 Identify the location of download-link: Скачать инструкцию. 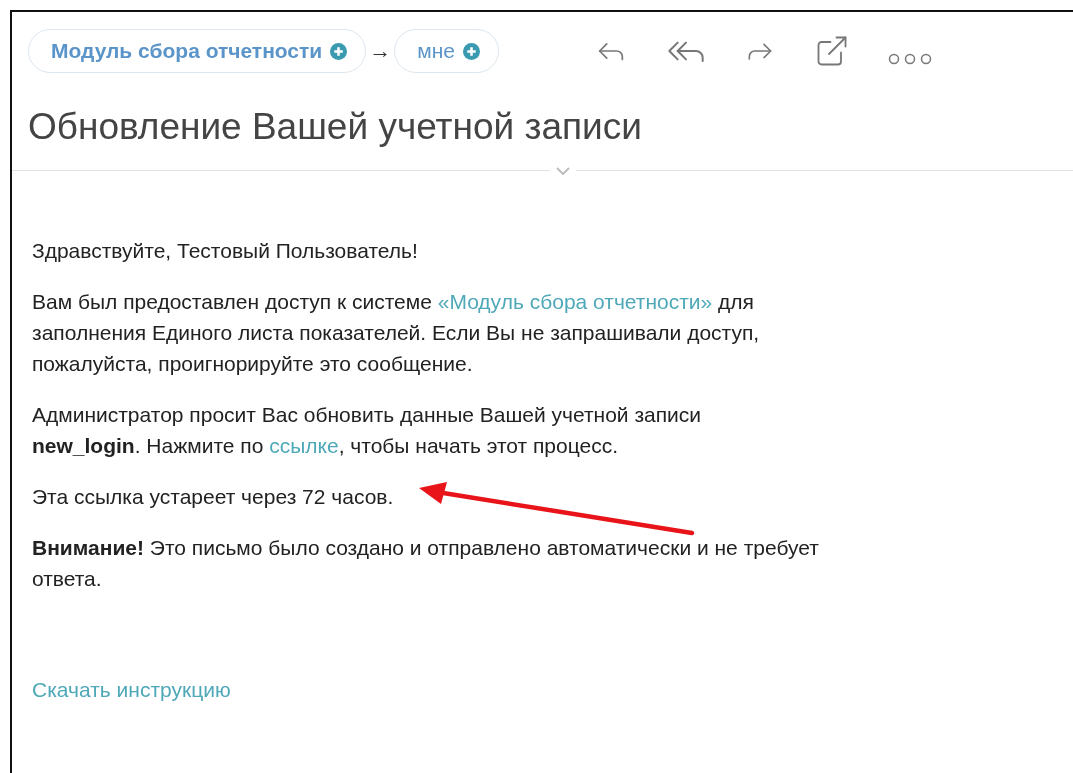
(131, 690).